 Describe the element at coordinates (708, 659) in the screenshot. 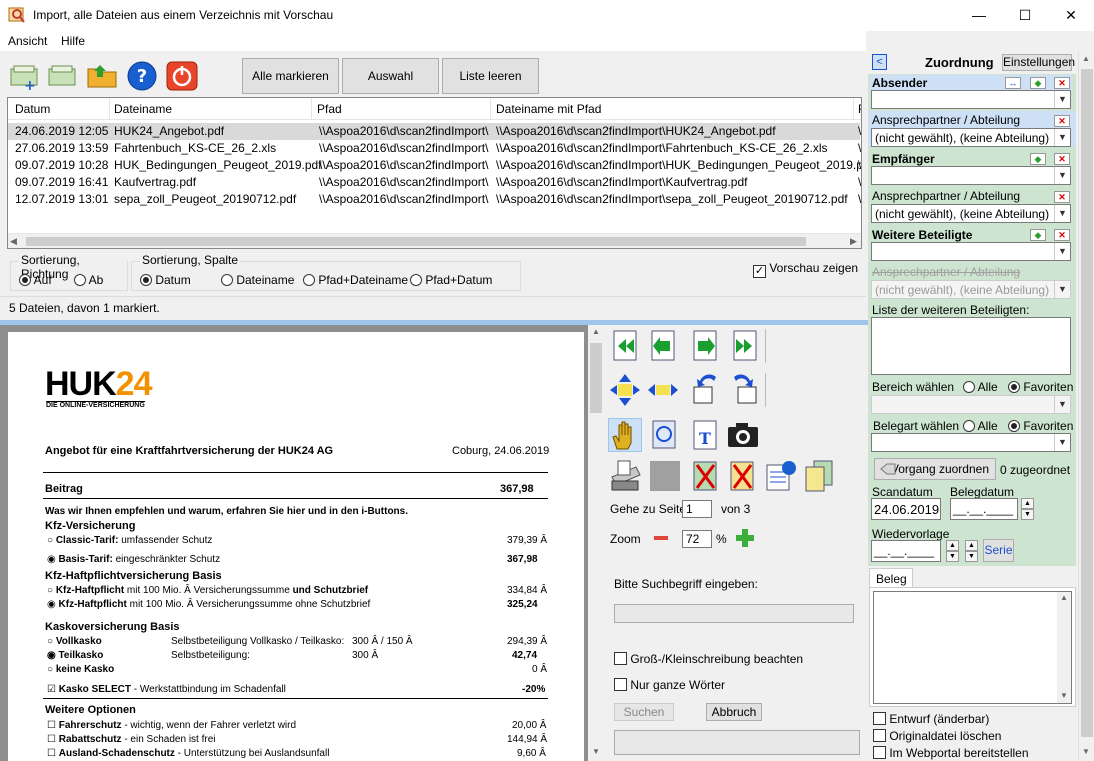

I see `case-sensitive-checkbox: Groß-/Kleinschreibung beachten` at that location.